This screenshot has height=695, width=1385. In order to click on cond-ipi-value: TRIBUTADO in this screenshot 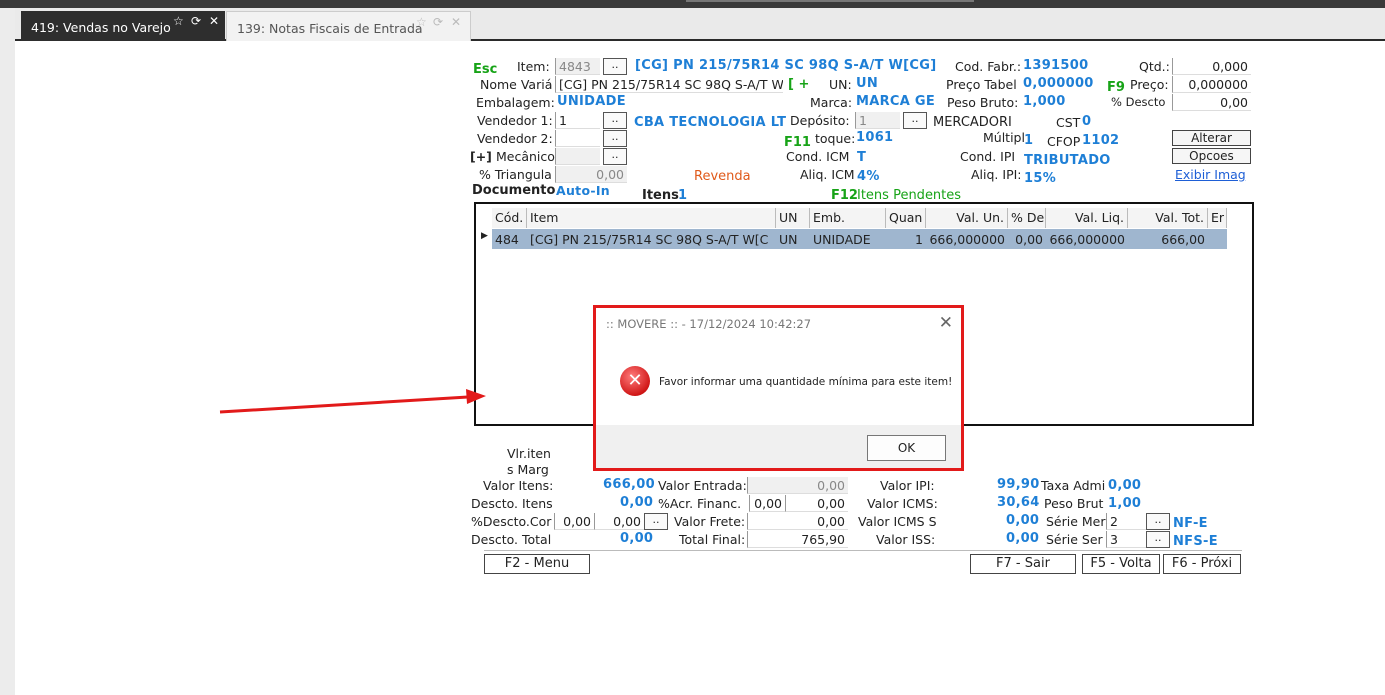, I will do `click(1067, 160)`.